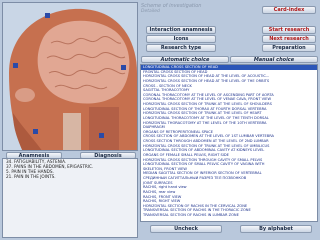 The image size is (320, 240). Describe the element at coordinates (274, 59) in the screenshot. I see `tab-manual-choice: Manual choice` at that location.